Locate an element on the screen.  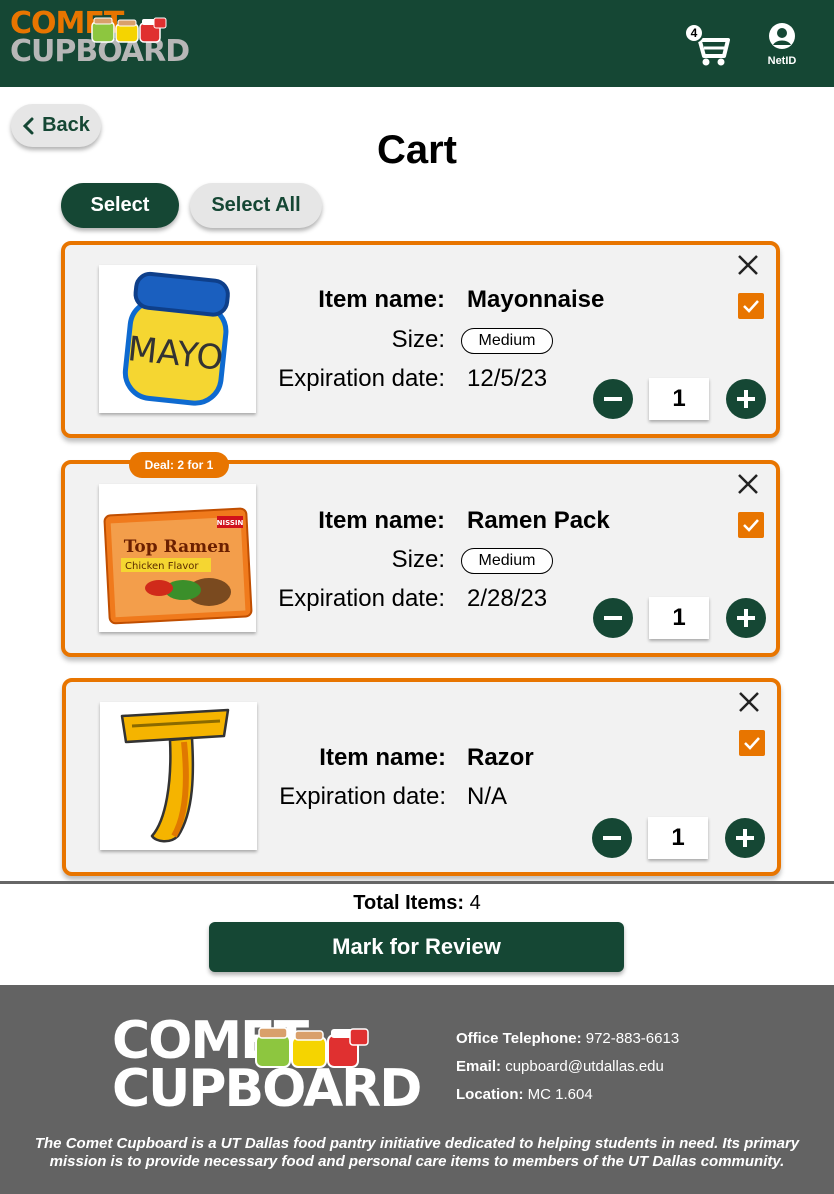
page-title: Cart is located at coordinates (417, 150).